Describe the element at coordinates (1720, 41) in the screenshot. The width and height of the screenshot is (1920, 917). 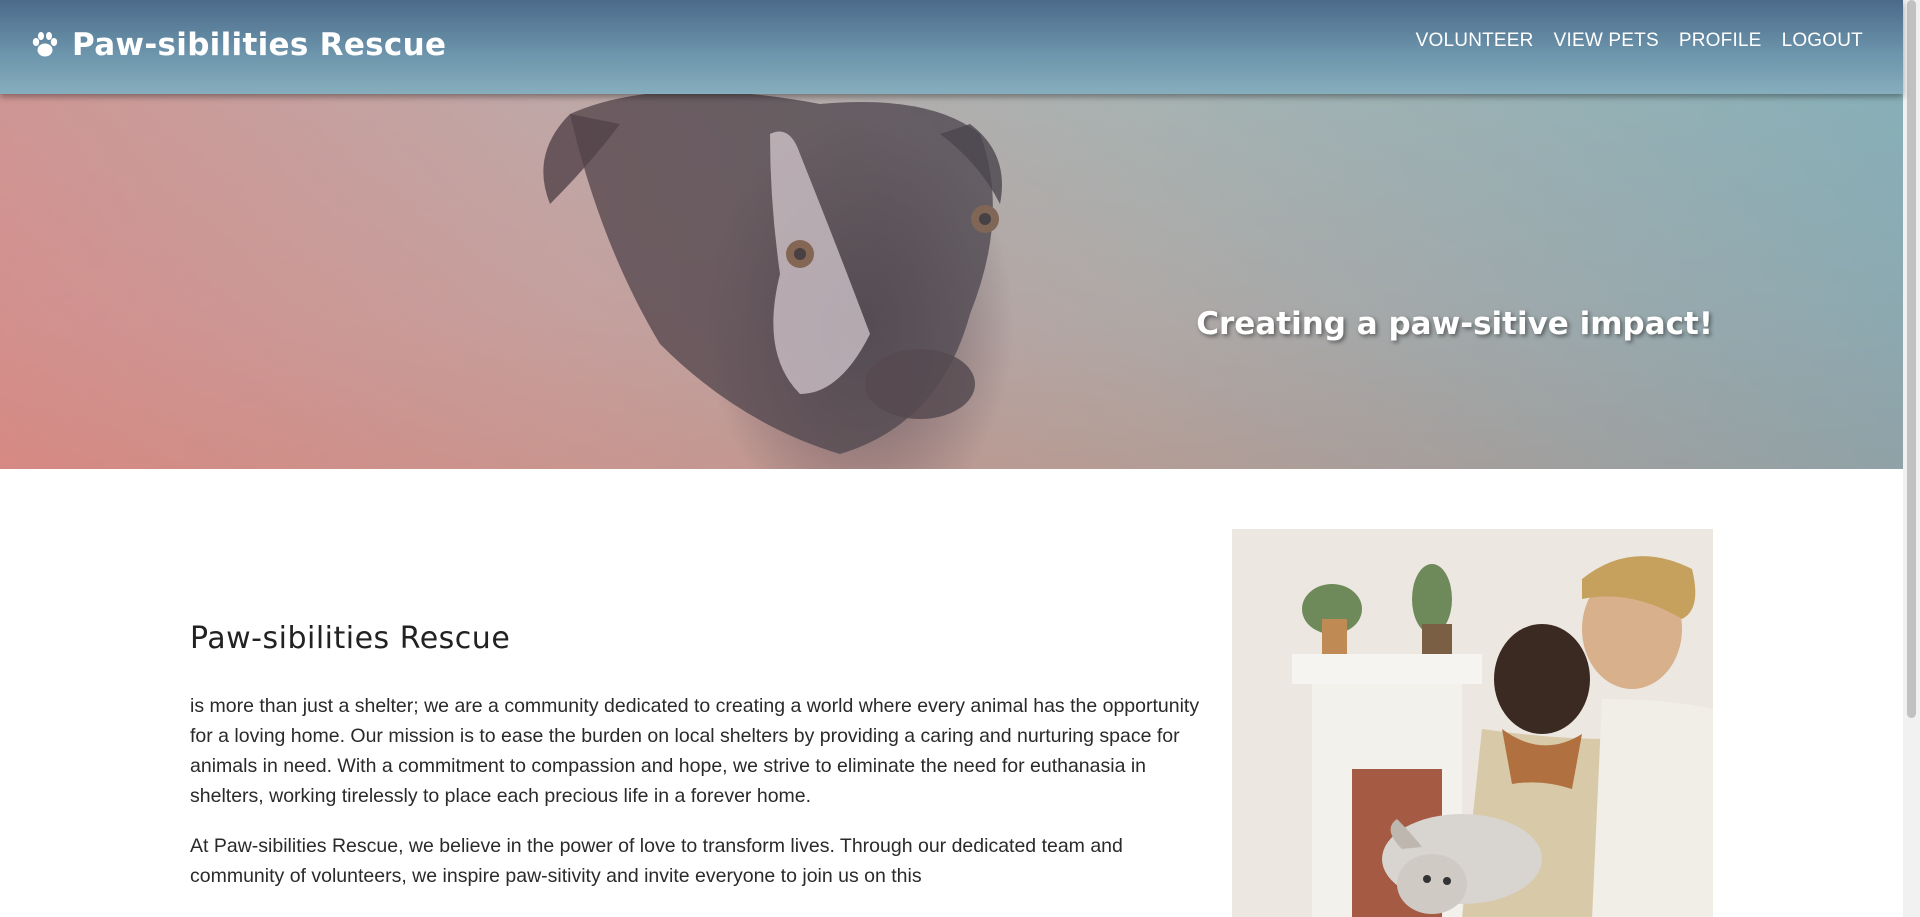
I see `nav-profile-link: PROFILE` at that location.